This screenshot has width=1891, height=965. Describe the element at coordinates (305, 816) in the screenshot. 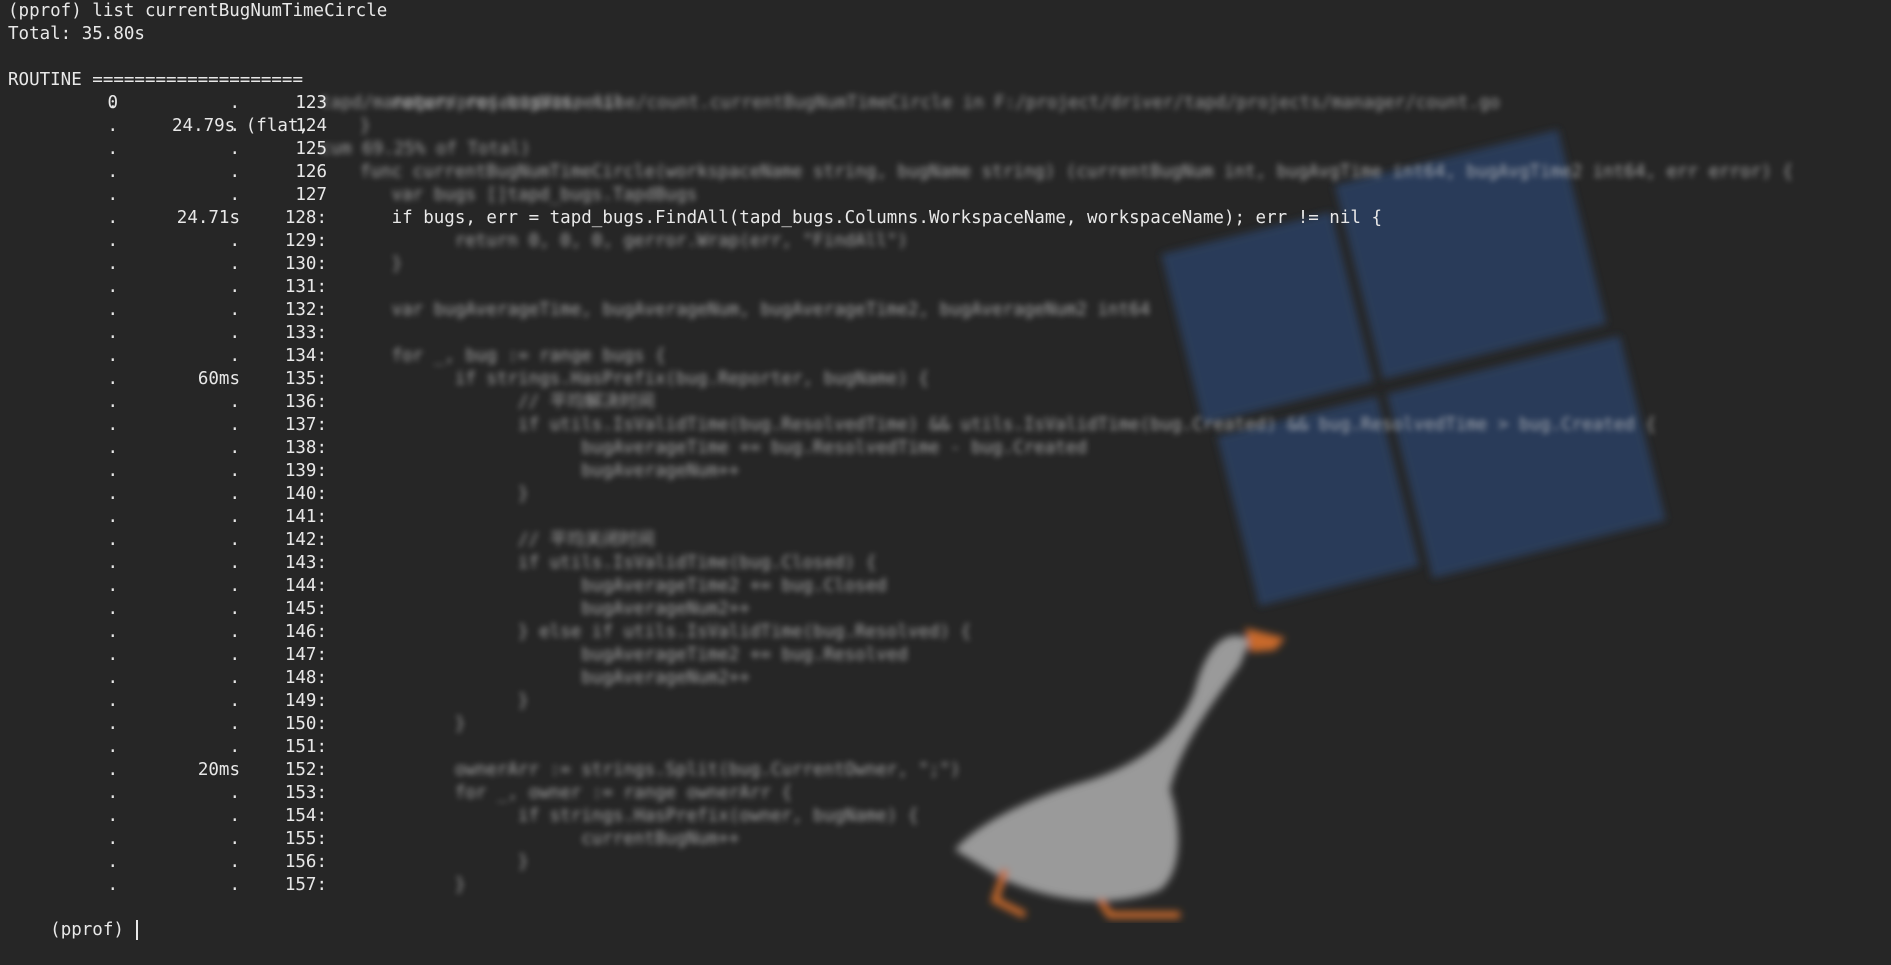

I see `line-number: 154:` at that location.